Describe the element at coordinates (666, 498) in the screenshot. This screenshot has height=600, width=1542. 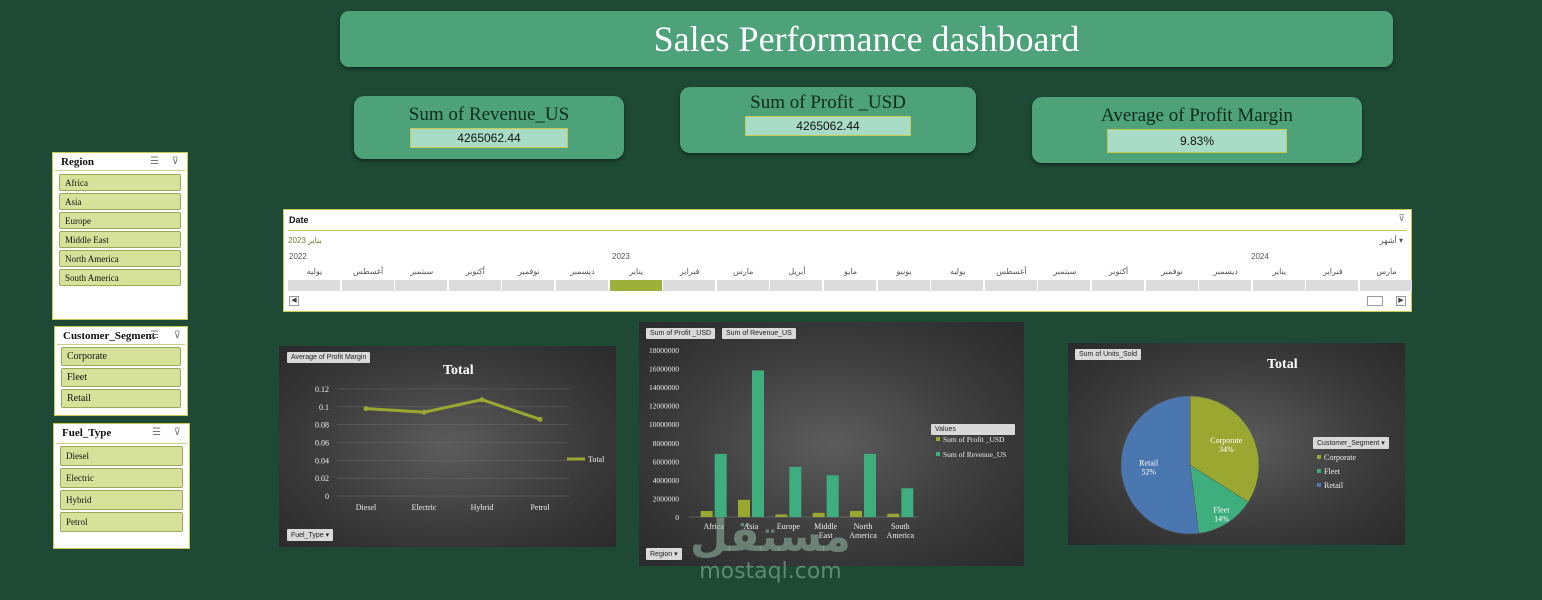
I see `y-tick-label: 2000000` at that location.